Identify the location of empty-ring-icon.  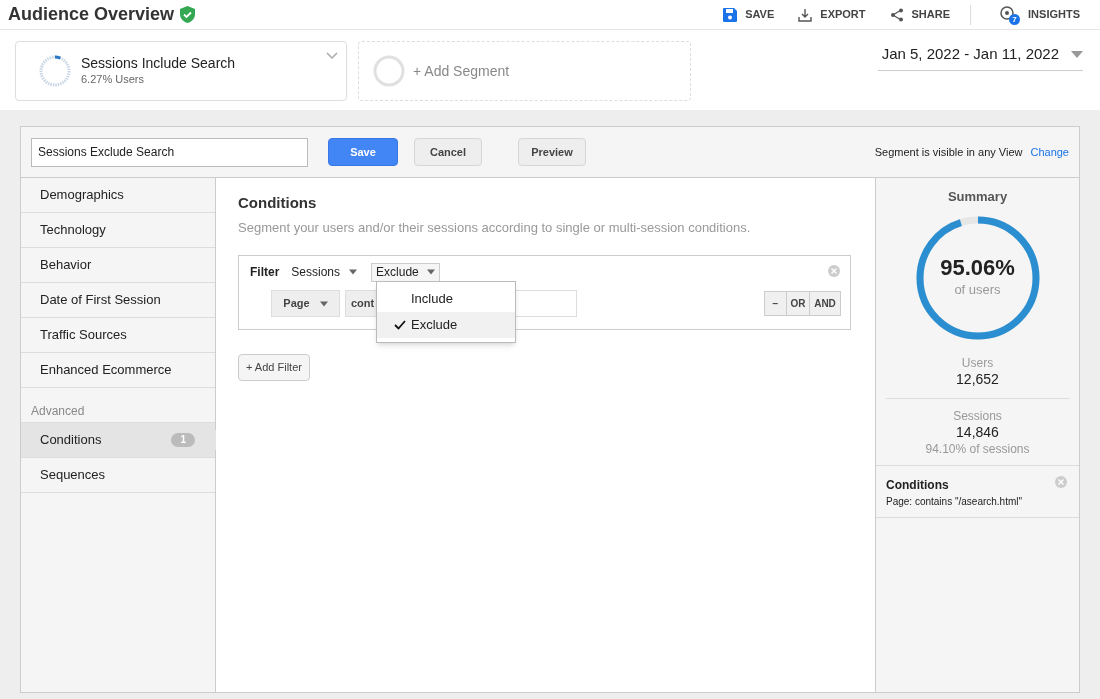
(389, 71).